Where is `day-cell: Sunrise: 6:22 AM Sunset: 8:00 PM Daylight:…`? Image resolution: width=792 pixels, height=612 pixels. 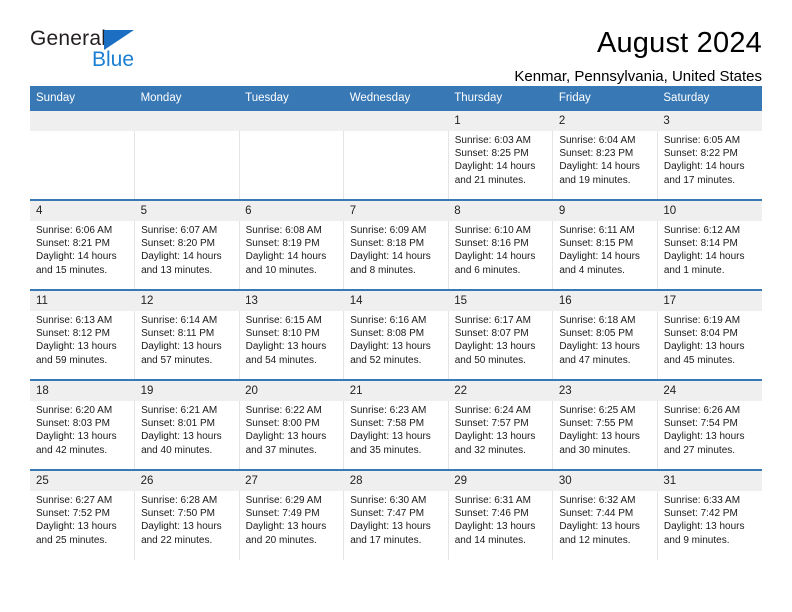 day-cell: Sunrise: 6:22 AM Sunset: 8:00 PM Daylight:… is located at coordinates (292, 435).